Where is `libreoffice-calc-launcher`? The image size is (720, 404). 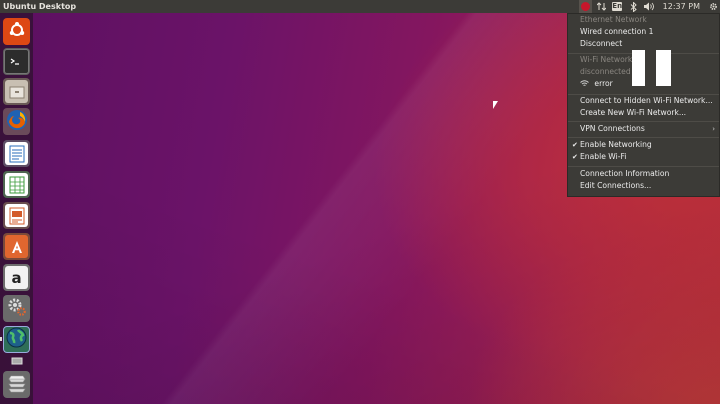
libreoffice-calc-launcher is located at coordinates (16, 184).